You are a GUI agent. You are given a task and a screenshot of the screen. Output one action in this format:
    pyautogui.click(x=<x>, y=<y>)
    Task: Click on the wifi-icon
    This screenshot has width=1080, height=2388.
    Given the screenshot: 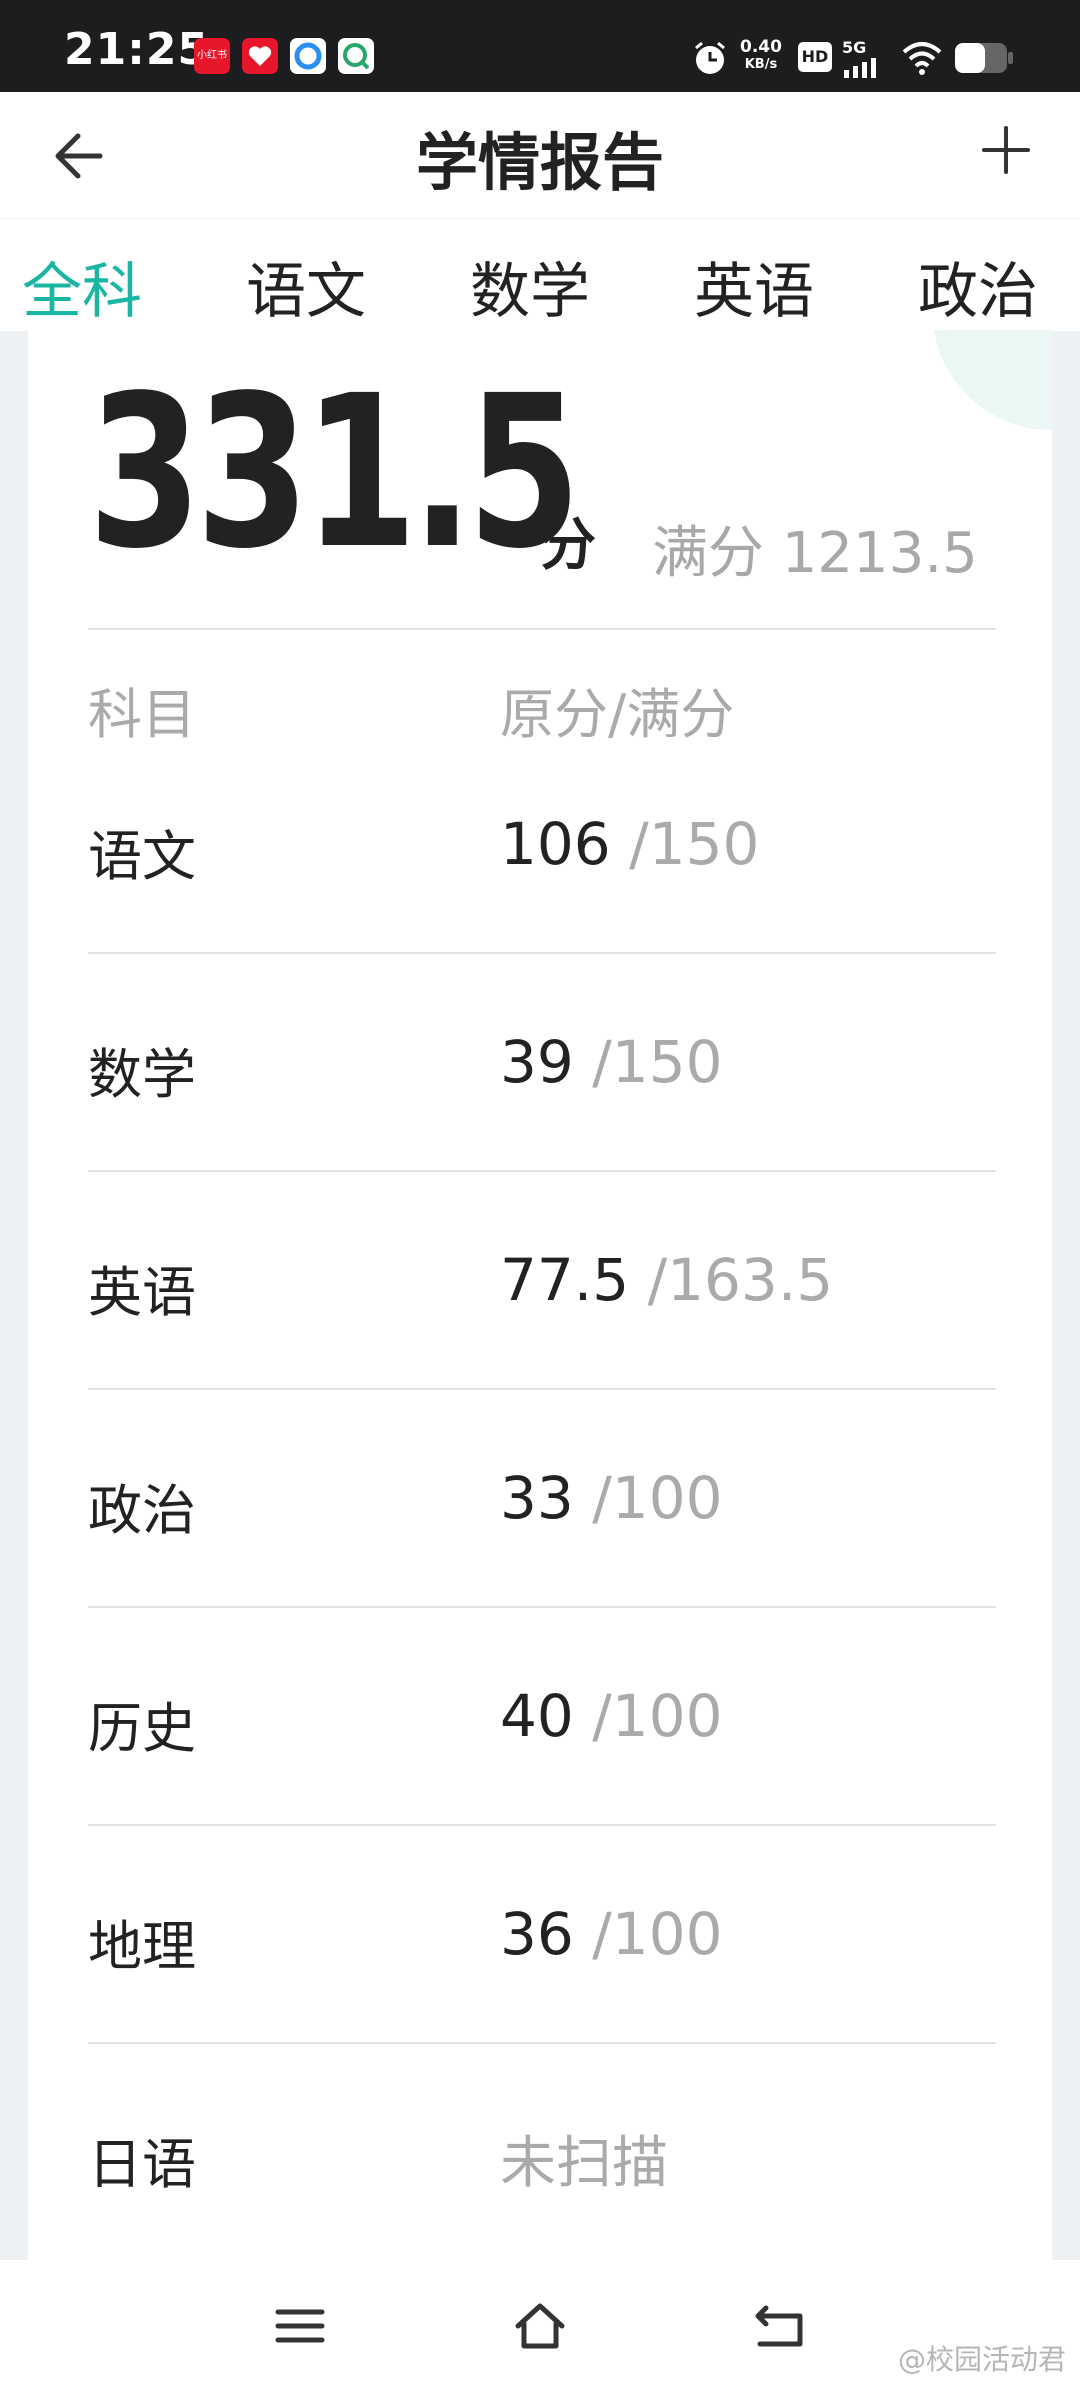 What is the action you would take?
    pyautogui.click(x=922, y=58)
    